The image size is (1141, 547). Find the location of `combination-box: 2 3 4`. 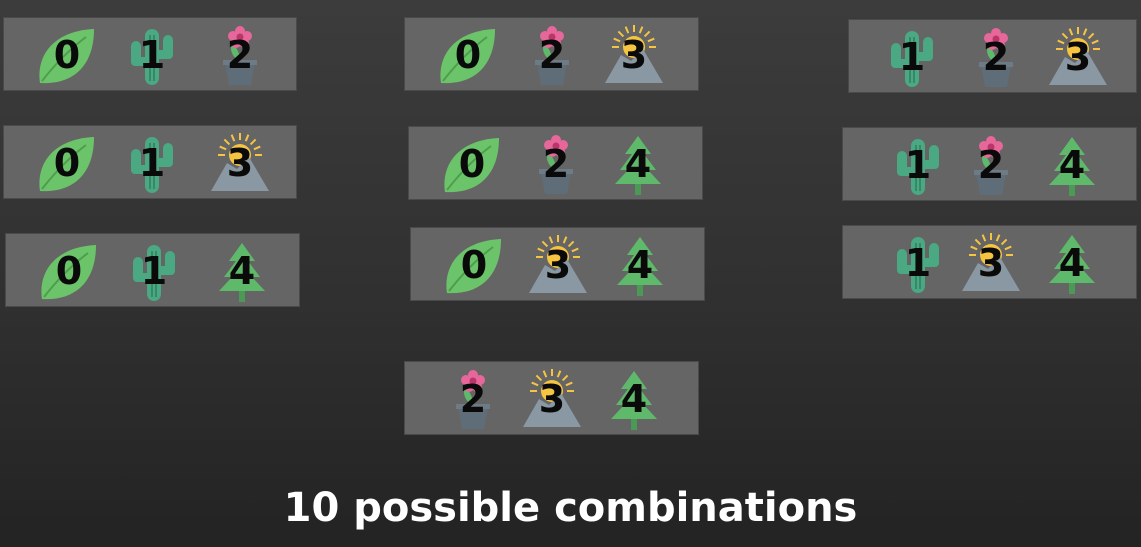

combination-box: 2 3 4 is located at coordinates (551, 398).